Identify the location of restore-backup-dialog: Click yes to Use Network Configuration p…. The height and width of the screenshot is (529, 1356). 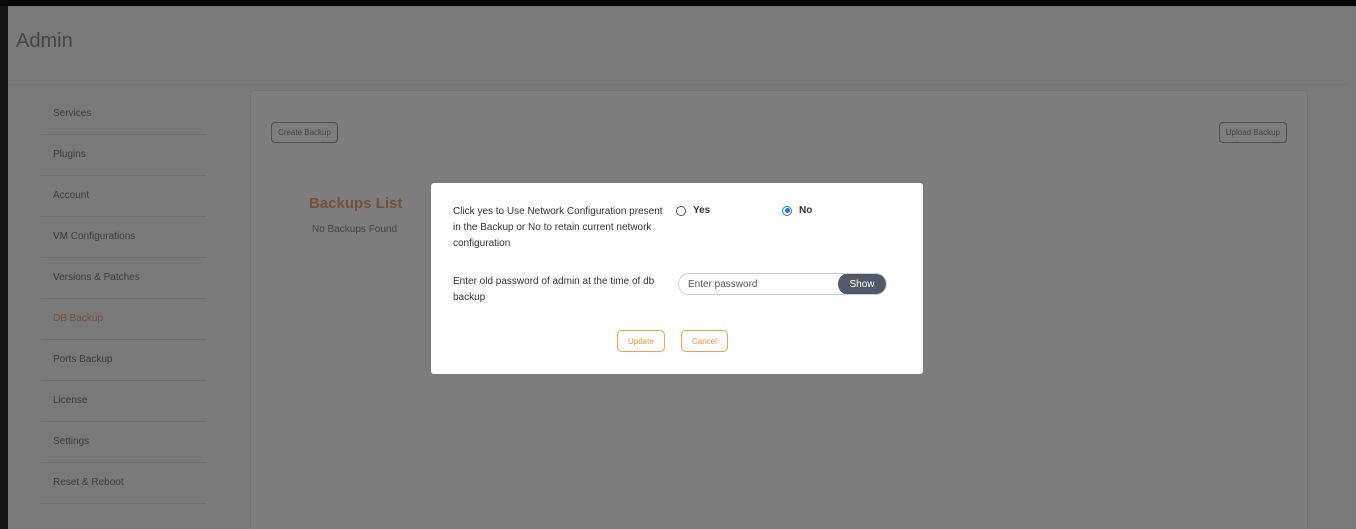
(677, 278).